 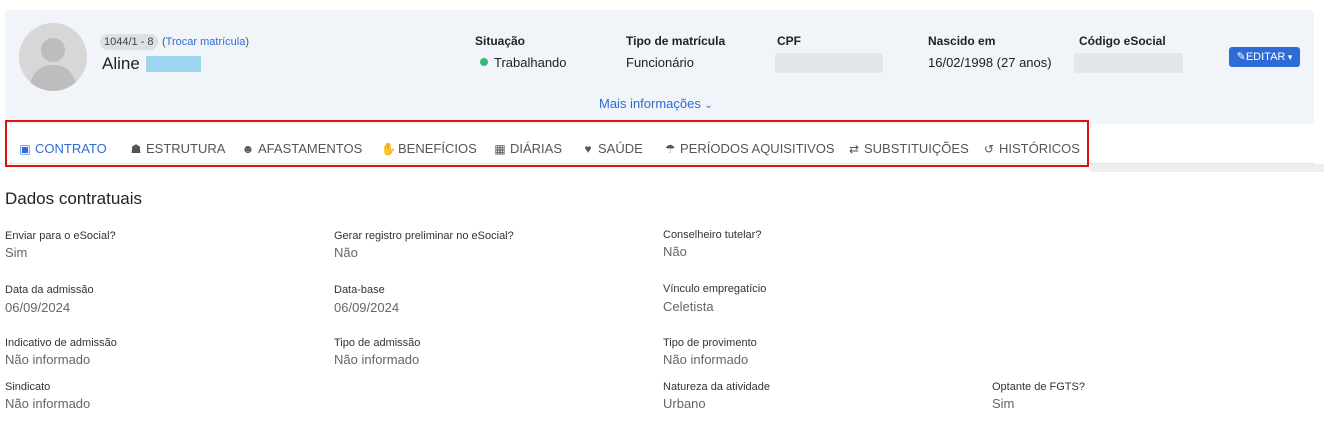 What do you see at coordinates (708, 105) in the screenshot?
I see `chevron-down-icon: ⌄` at bounding box center [708, 105].